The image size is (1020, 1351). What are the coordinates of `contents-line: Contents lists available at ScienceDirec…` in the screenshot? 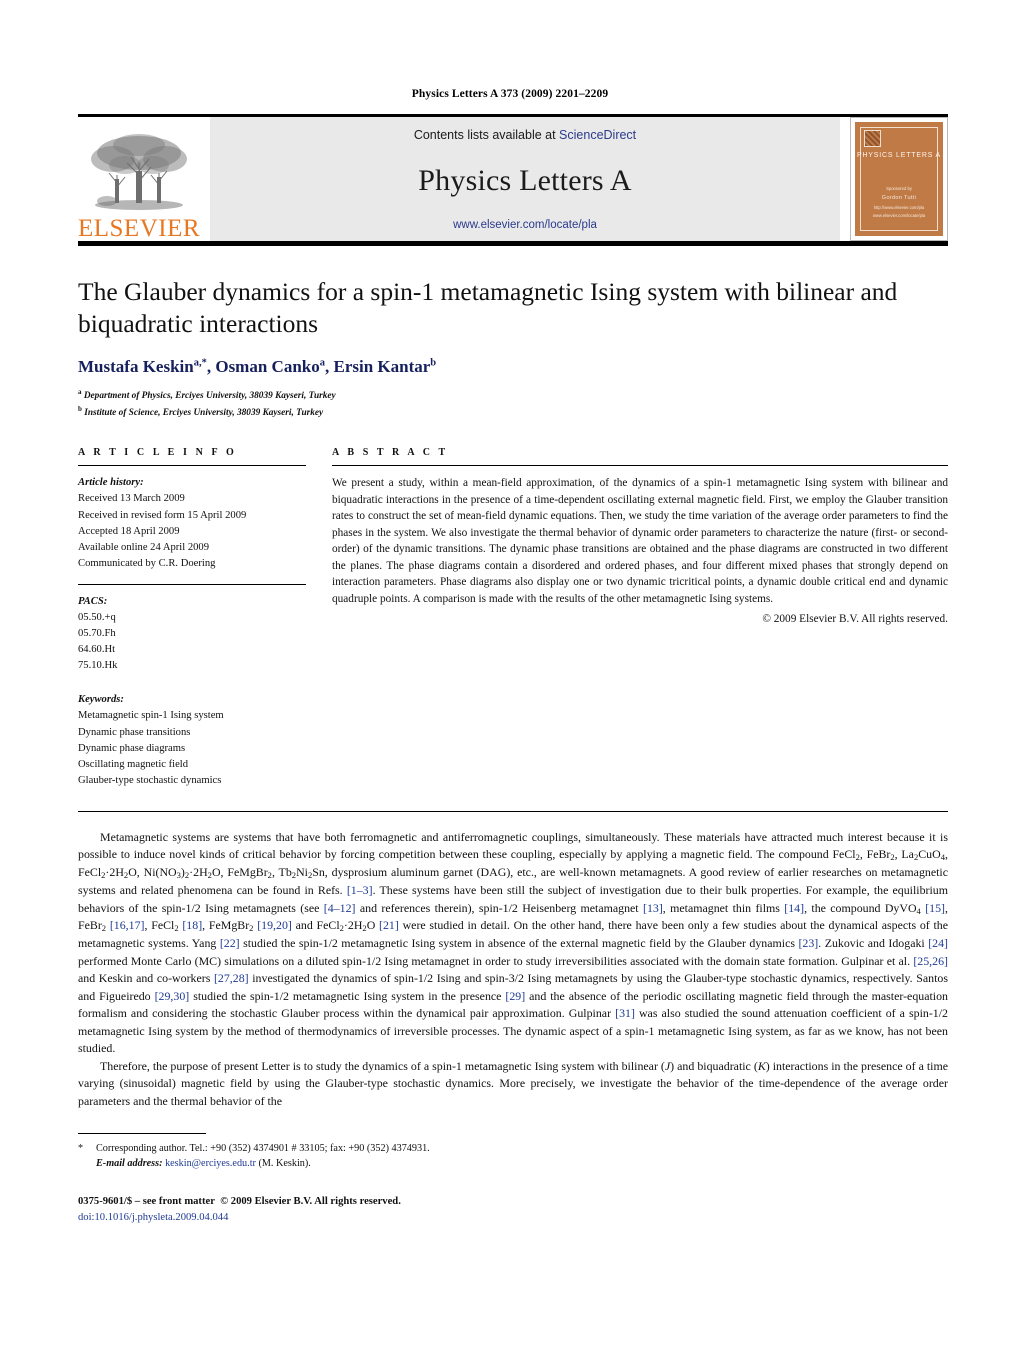 It's located at (525, 135).